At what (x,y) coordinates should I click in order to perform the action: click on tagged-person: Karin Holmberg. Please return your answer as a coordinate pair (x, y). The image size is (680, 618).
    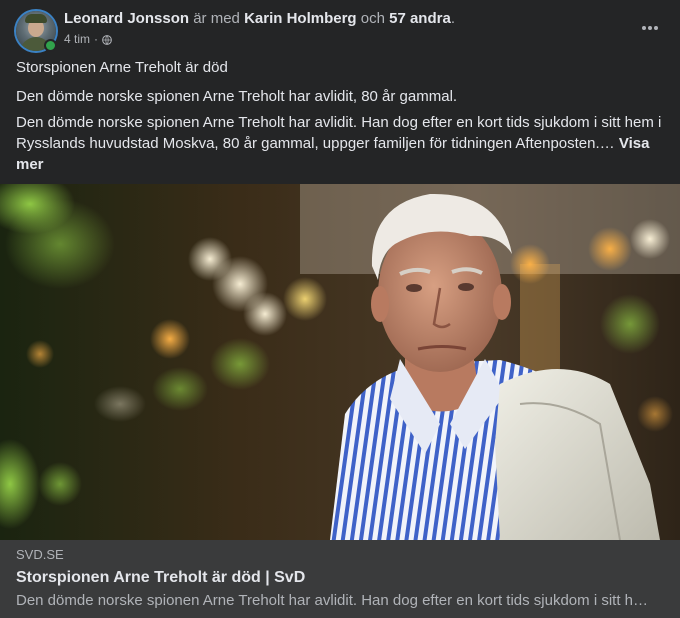
    Looking at the image, I should click on (300, 18).